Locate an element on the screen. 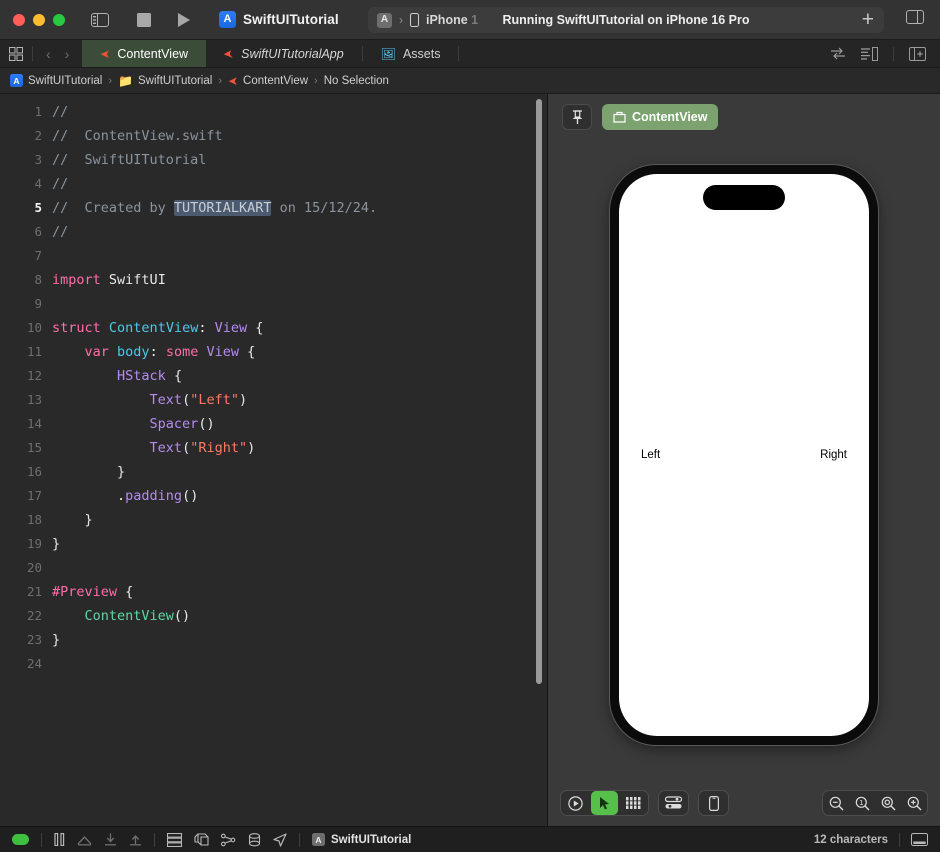  code-line: 11 var body: some View { is located at coordinates (273, 352).